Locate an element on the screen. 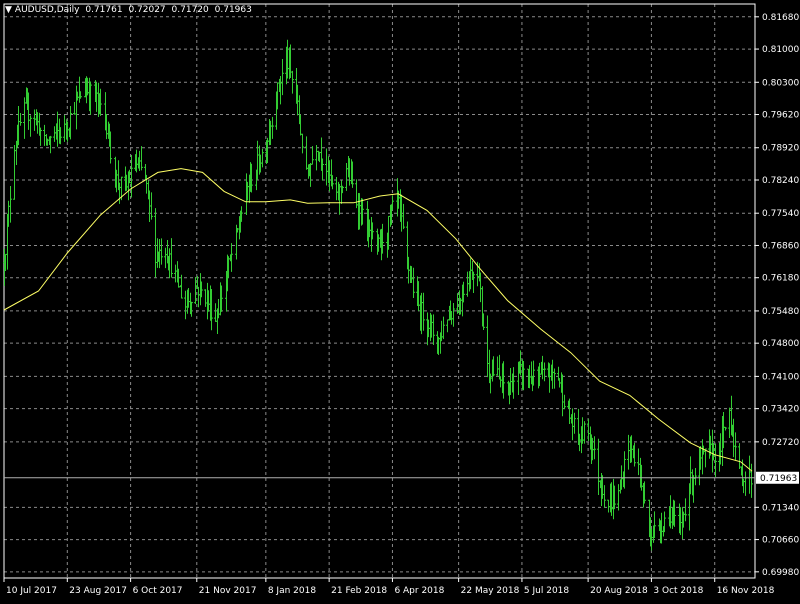 Image resolution: width=800 pixels, height=604 pixels. y-tick-label: 0.73420 is located at coordinates (780, 410).